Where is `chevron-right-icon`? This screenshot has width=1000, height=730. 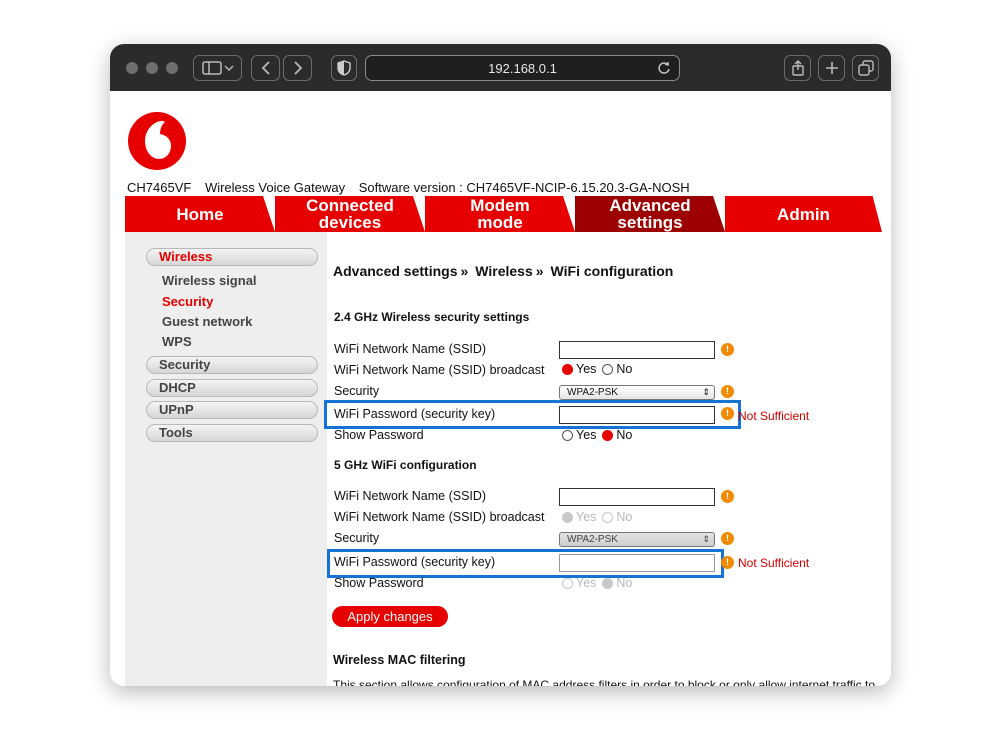 chevron-right-icon is located at coordinates (297, 68).